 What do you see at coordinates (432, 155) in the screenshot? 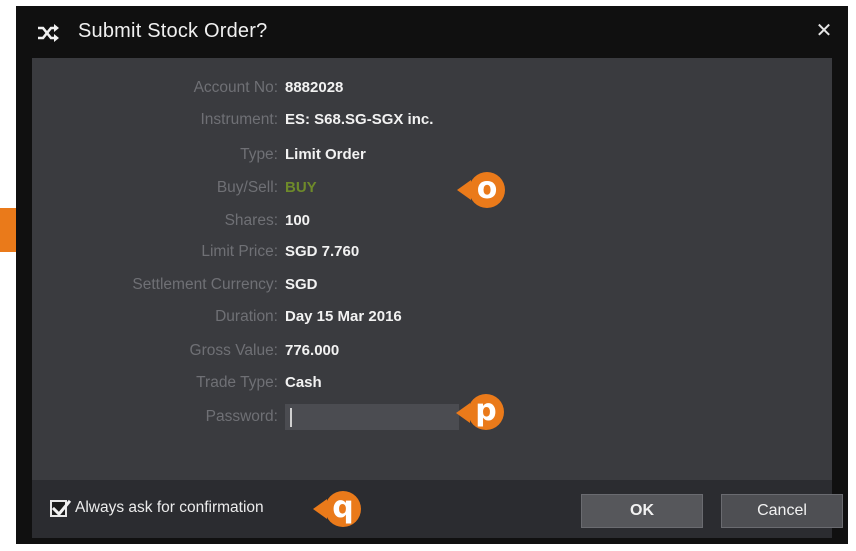
I see `row-type: Type: Limit Order` at bounding box center [432, 155].